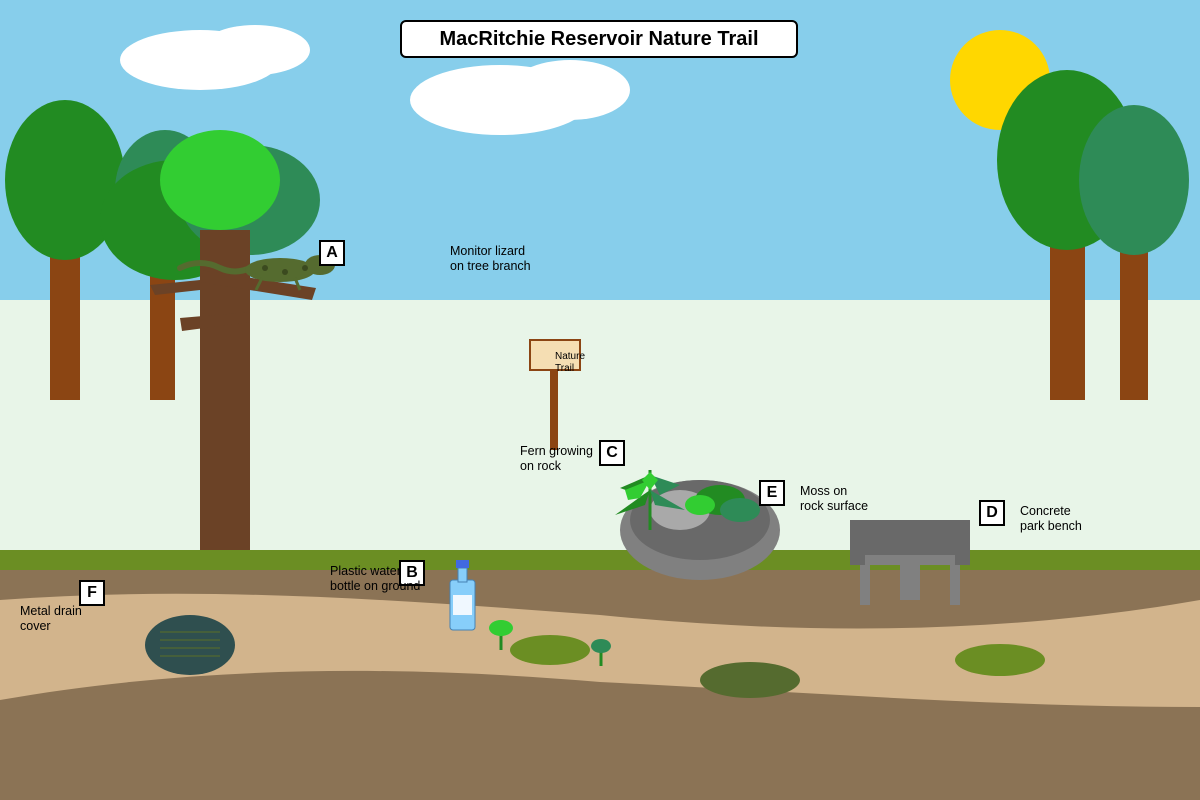  Describe the element at coordinates (570, 356) in the screenshot. I see `sign-label-line1: Nature` at that location.